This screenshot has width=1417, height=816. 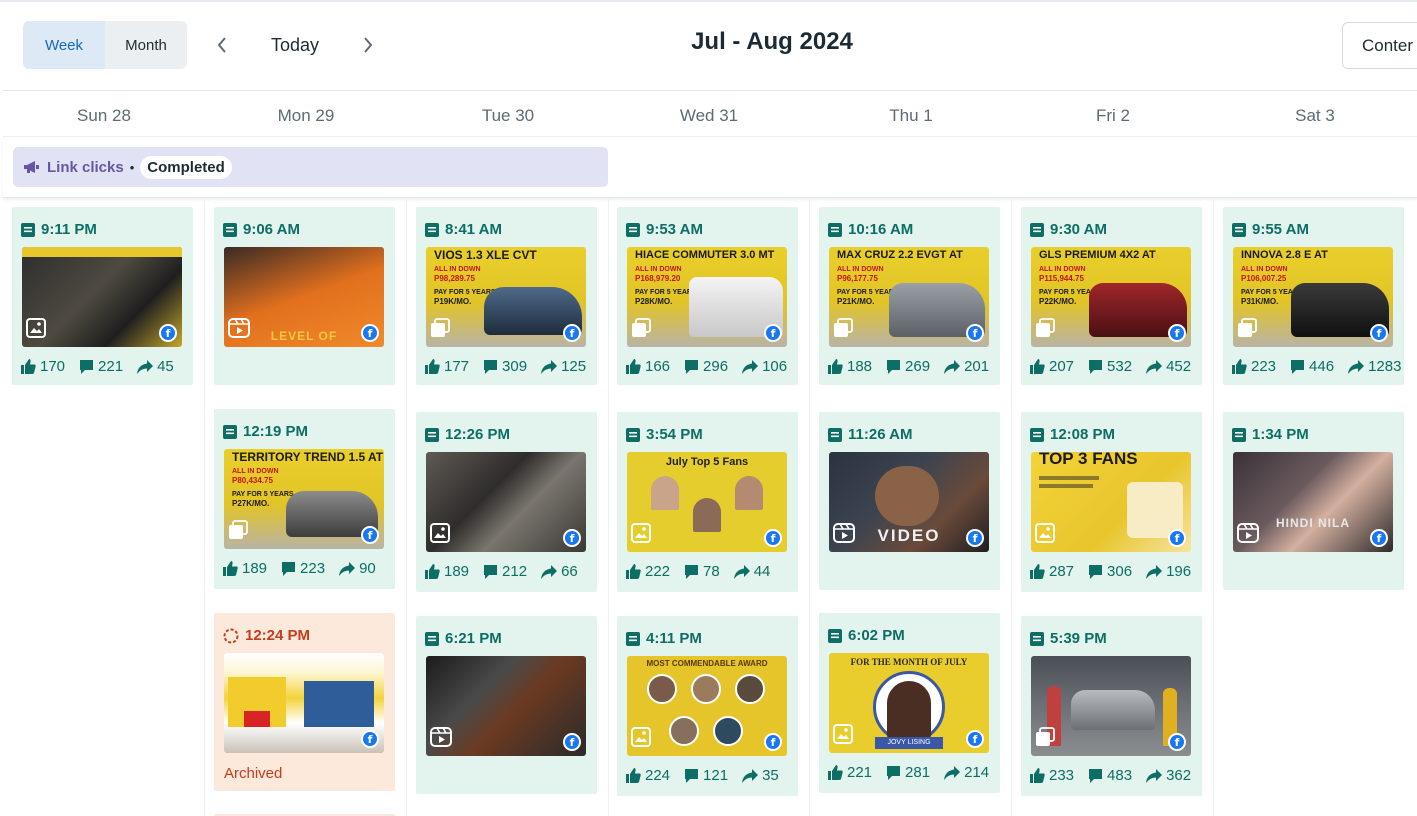 What do you see at coordinates (1113, 115) in the screenshot?
I see `day-header-fri: Fri 2` at bounding box center [1113, 115].